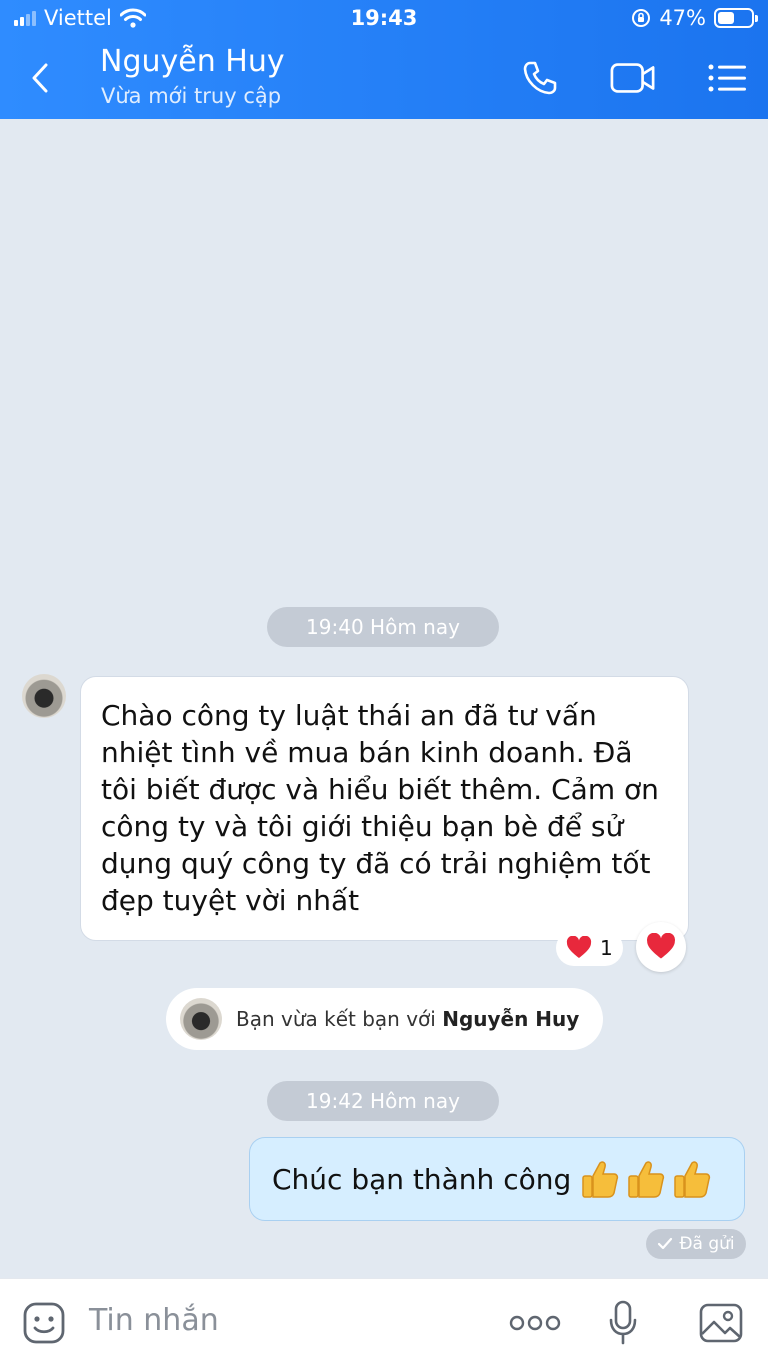 The width and height of the screenshot is (768, 1366). What do you see at coordinates (682, 18) in the screenshot?
I see `battery-percent: 47%` at bounding box center [682, 18].